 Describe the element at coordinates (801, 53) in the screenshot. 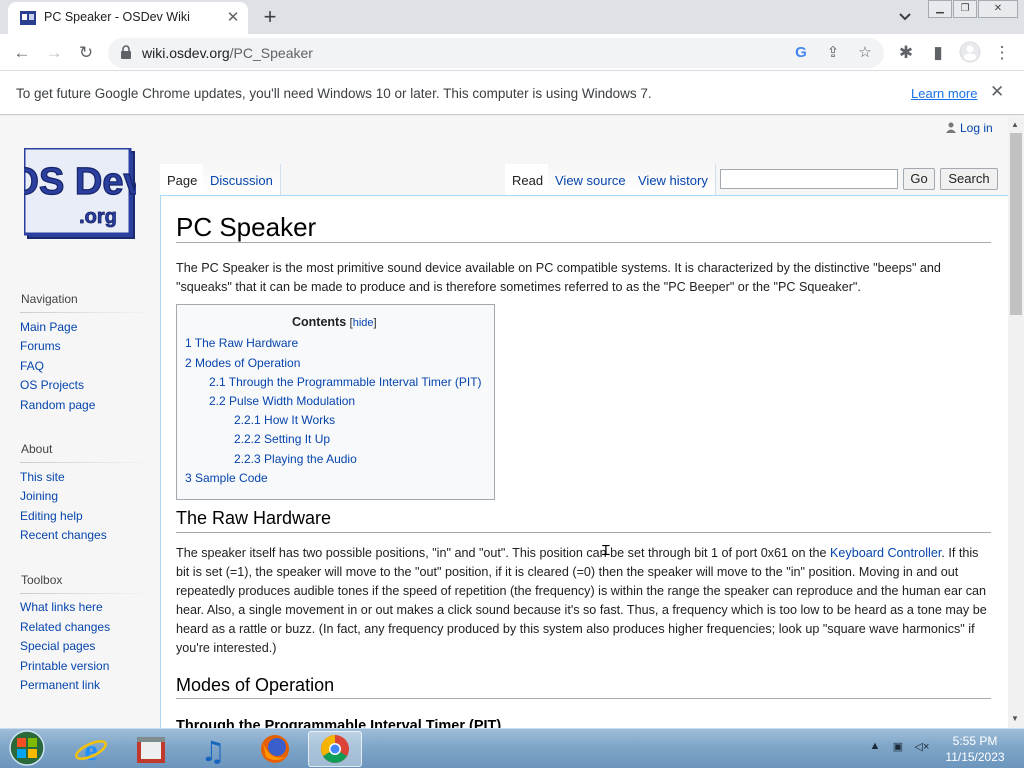

I see `google-translate-icon: G` at that location.